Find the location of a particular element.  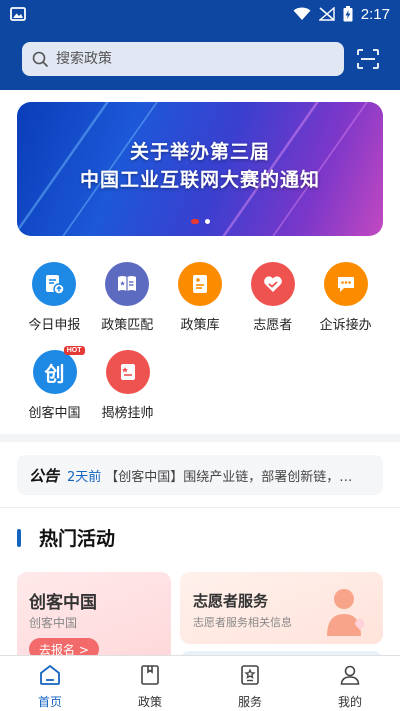

menu-item-volunteer: 志愿者 is located at coordinates (272, 297).